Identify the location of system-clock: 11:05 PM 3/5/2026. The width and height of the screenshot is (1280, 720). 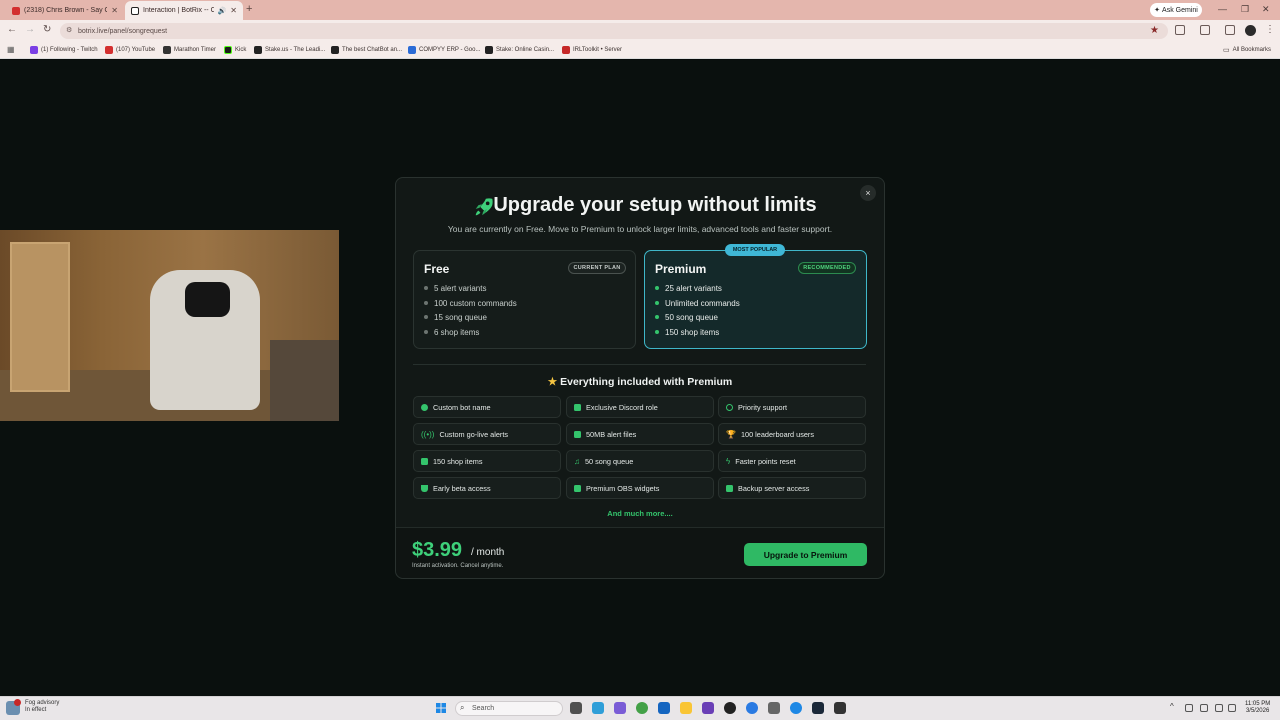
(1257, 708).